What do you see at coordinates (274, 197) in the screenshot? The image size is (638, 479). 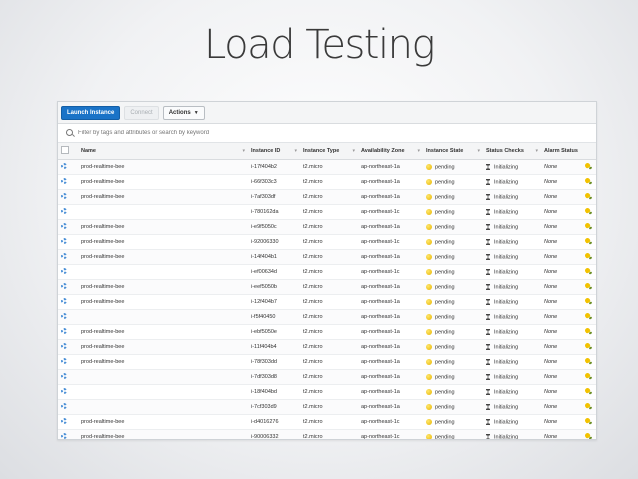 I see `cell-instance-id: i-7af303df` at bounding box center [274, 197].